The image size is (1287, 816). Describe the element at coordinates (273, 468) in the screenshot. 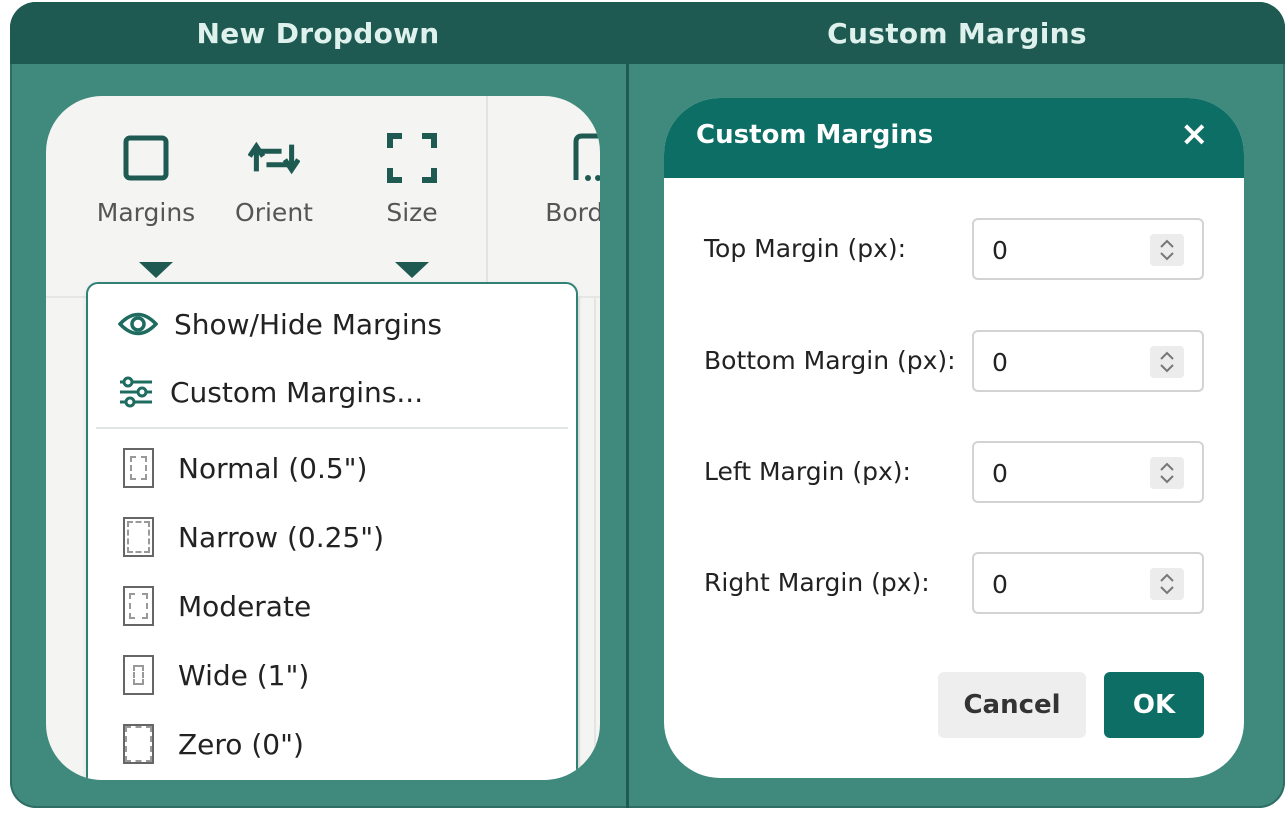

I see `menu-item-label: Normal (0.5")` at that location.